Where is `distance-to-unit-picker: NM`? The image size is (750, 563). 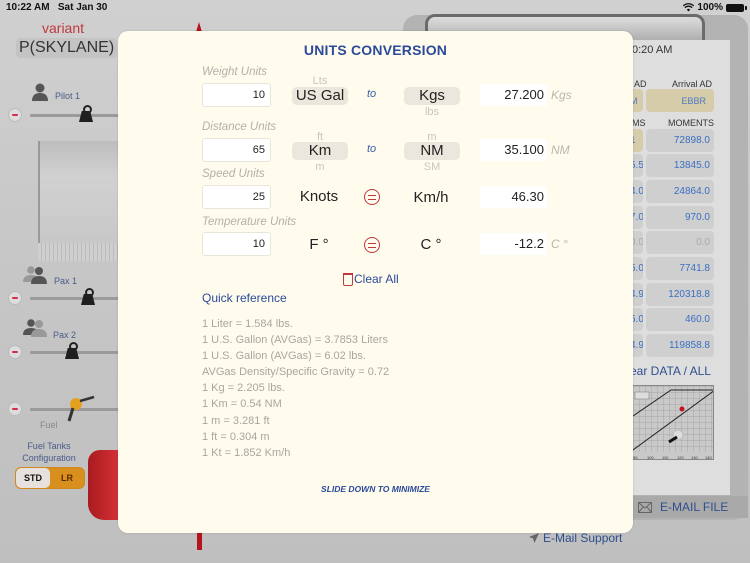 distance-to-unit-picker: NM is located at coordinates (432, 151).